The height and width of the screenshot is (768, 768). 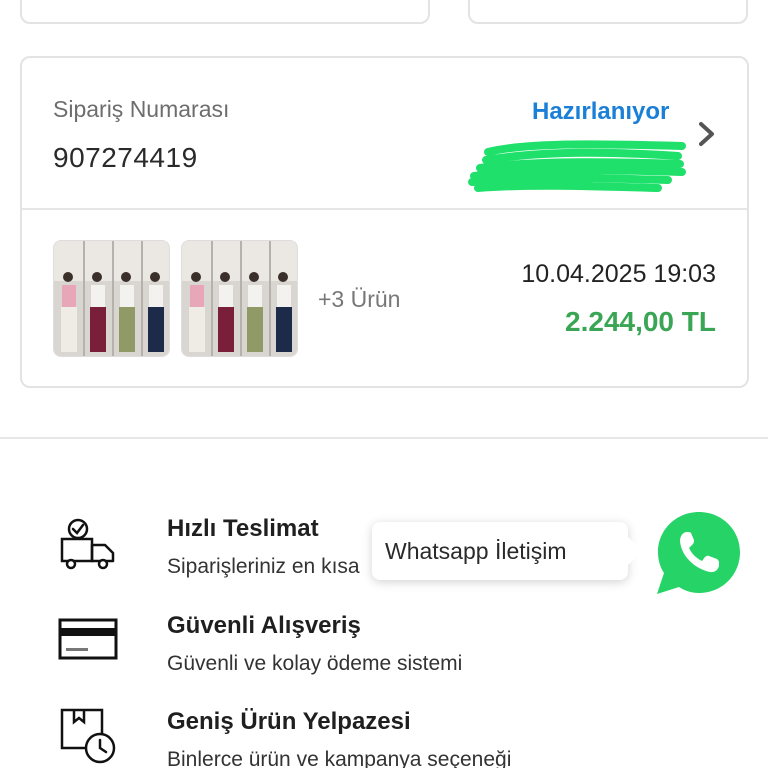 What do you see at coordinates (601, 111) in the screenshot?
I see `order-status: Hazırlanıyor` at bounding box center [601, 111].